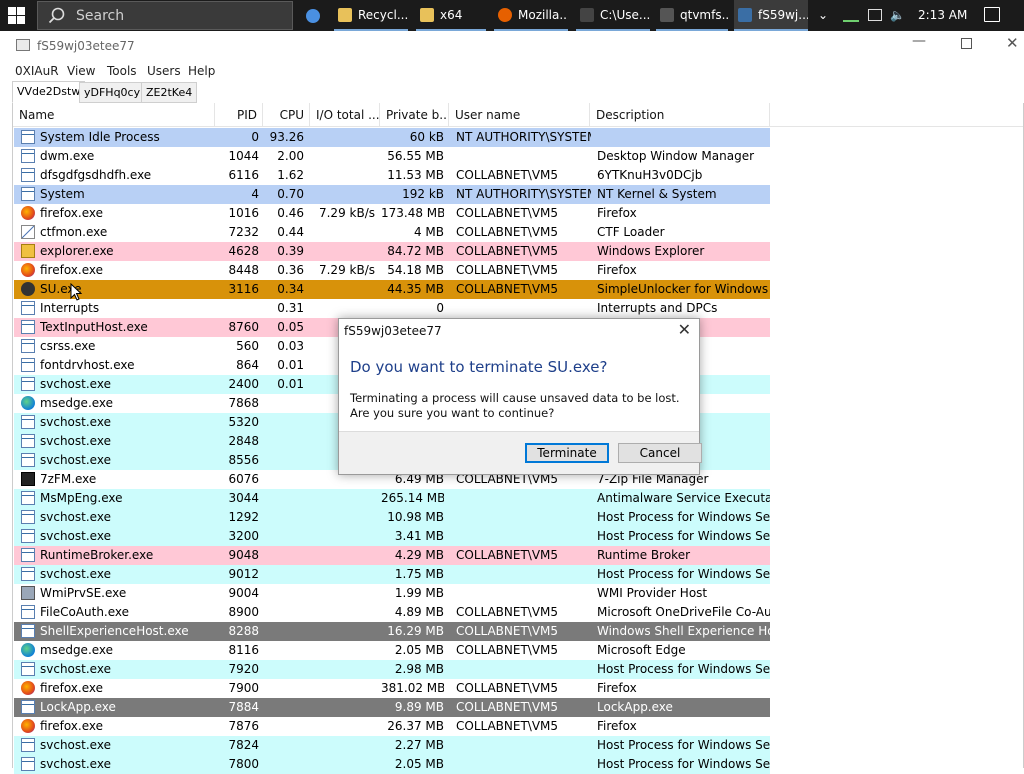 The width and height of the screenshot is (1024, 774). I want to click on col-cpu: CPU, so click(286, 115).